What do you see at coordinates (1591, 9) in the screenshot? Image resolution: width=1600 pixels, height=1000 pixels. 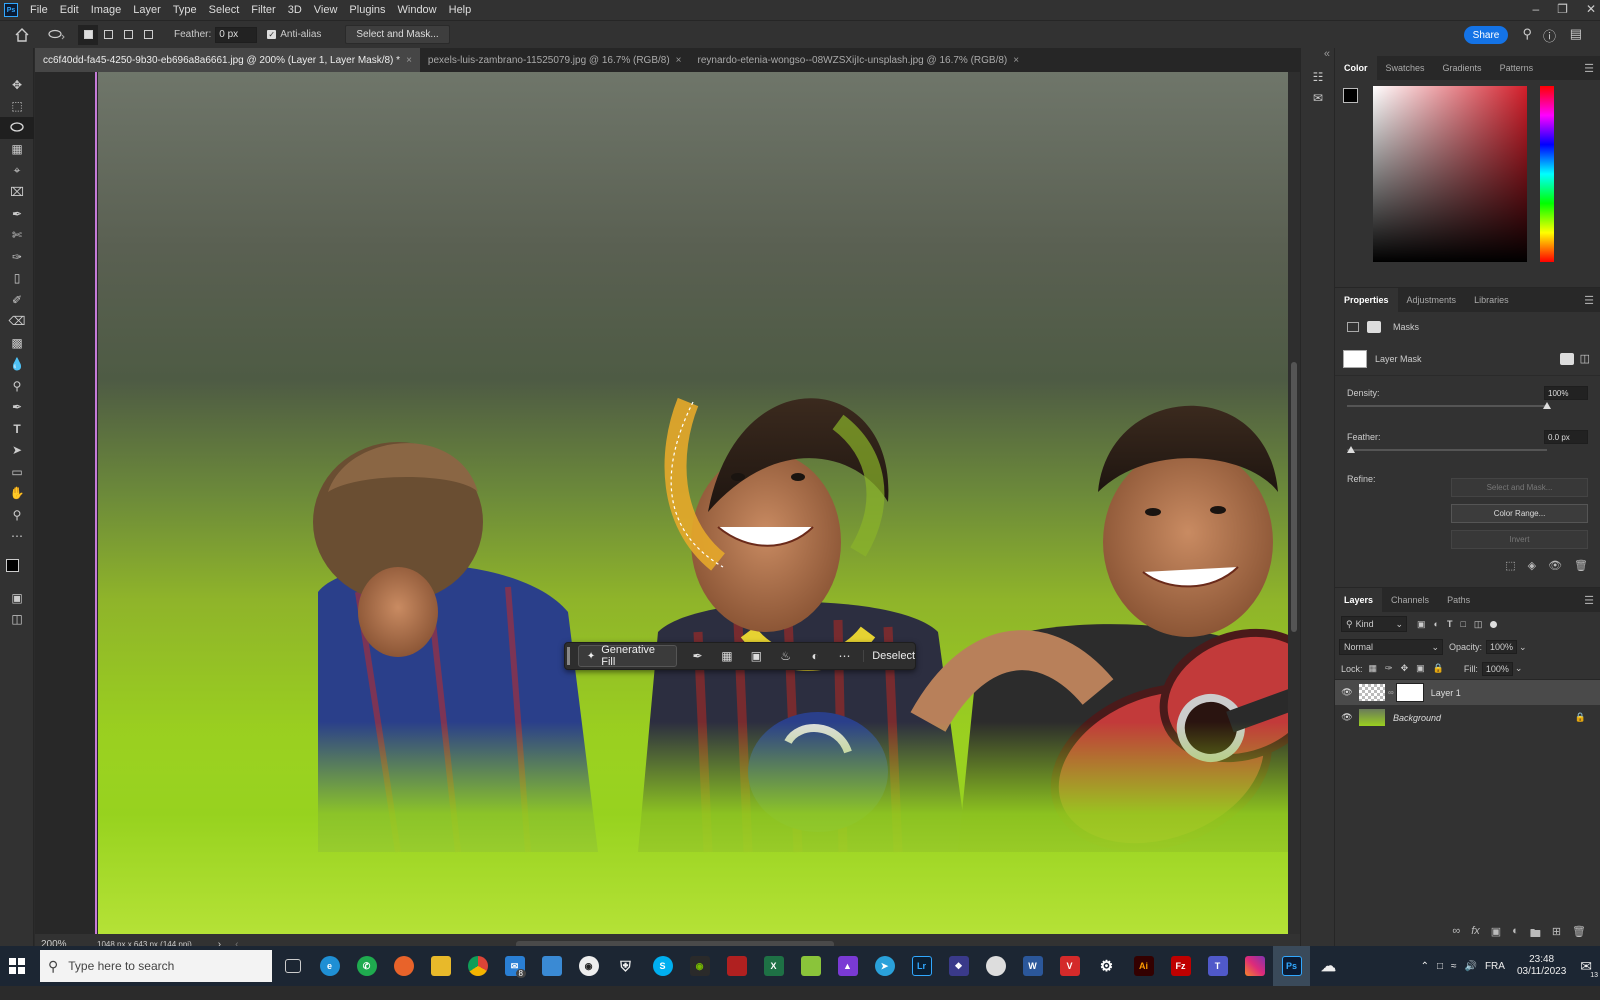 I see `close-icon: ✕` at bounding box center [1591, 9].